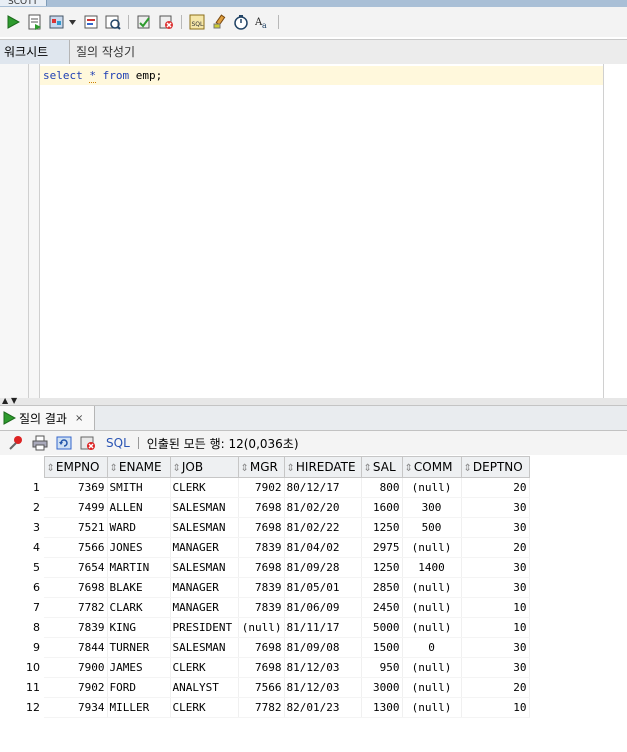 This screenshot has height=752, width=627. I want to click on cell-mgr: 7782, so click(261, 707).